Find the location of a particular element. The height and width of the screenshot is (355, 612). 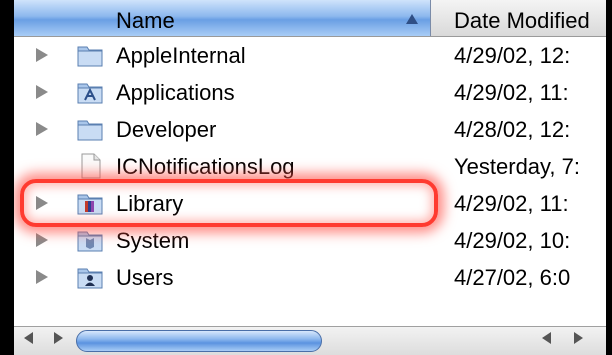

document-icon is located at coordinates (91, 166).